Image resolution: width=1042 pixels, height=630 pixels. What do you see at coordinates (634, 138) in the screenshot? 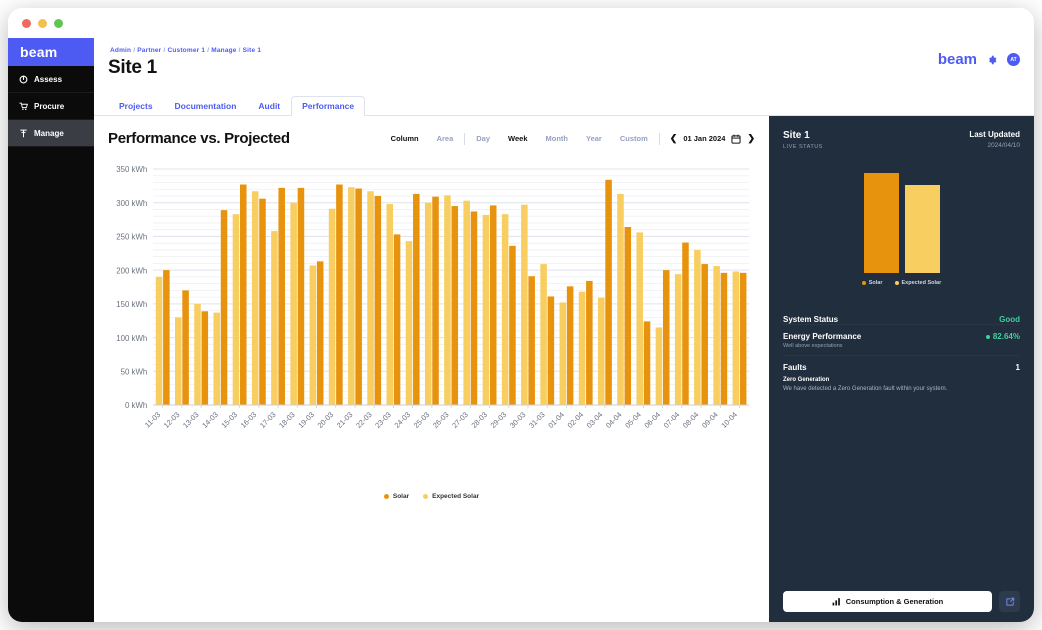
I see `range-custom: Custom` at bounding box center [634, 138].